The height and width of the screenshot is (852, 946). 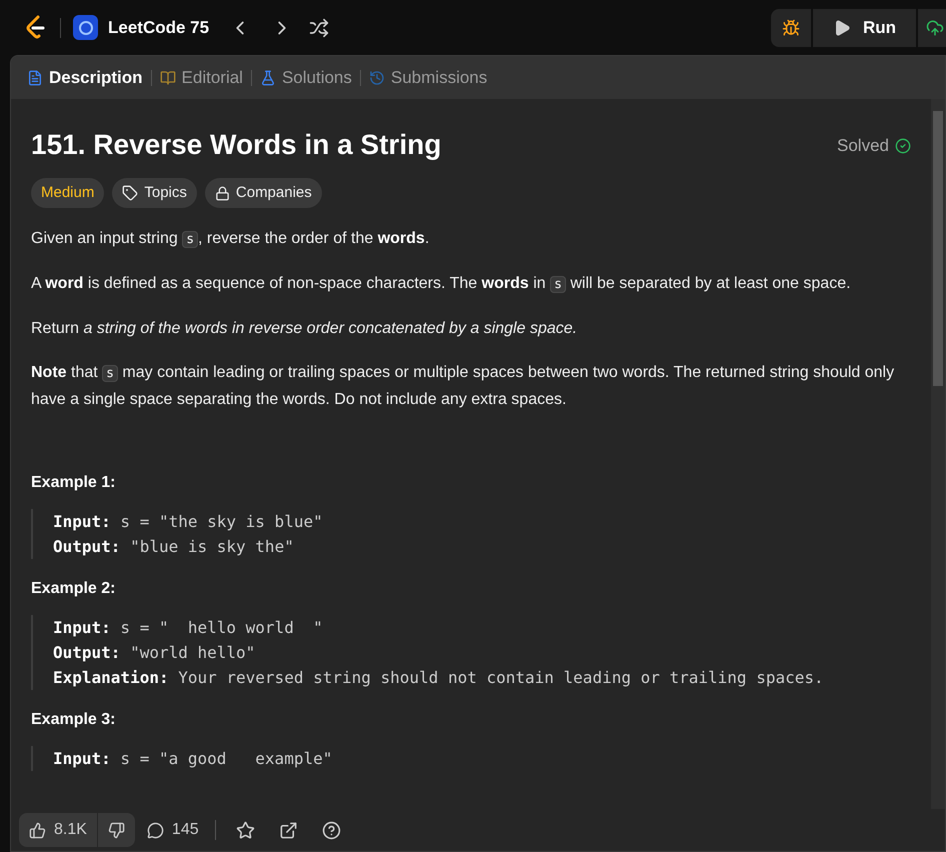 What do you see at coordinates (85, 27) in the screenshot?
I see `study-plan-icon` at bounding box center [85, 27].